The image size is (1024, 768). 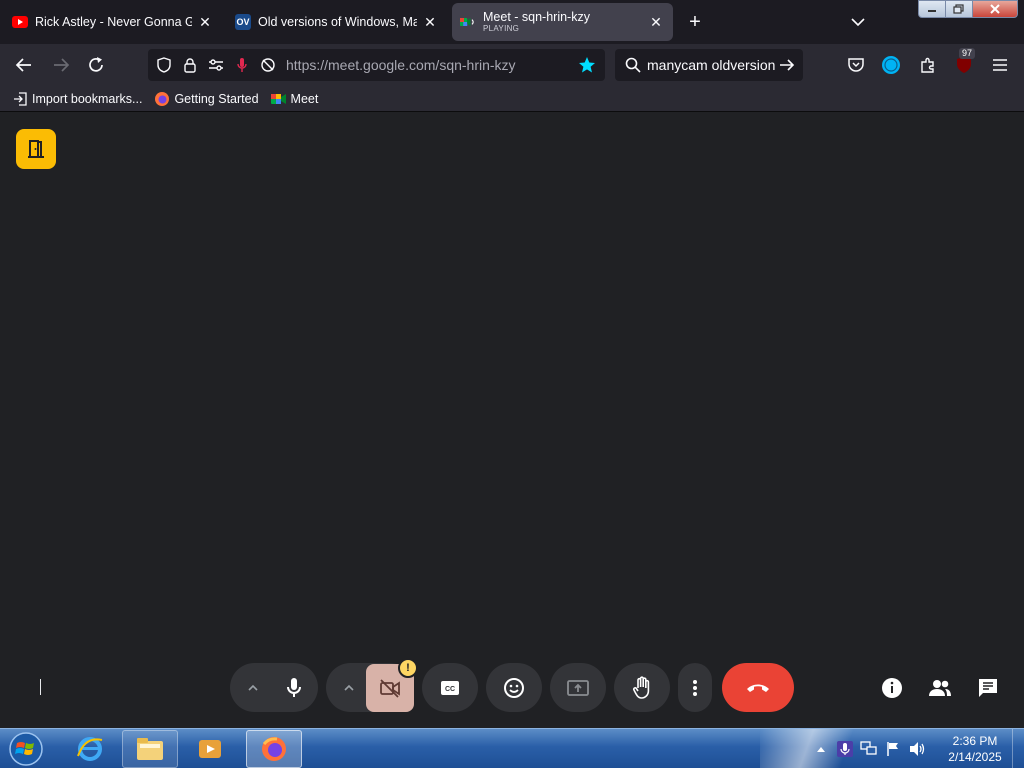 I want to click on hamburger-menu-icon, so click(x=1000, y=65).